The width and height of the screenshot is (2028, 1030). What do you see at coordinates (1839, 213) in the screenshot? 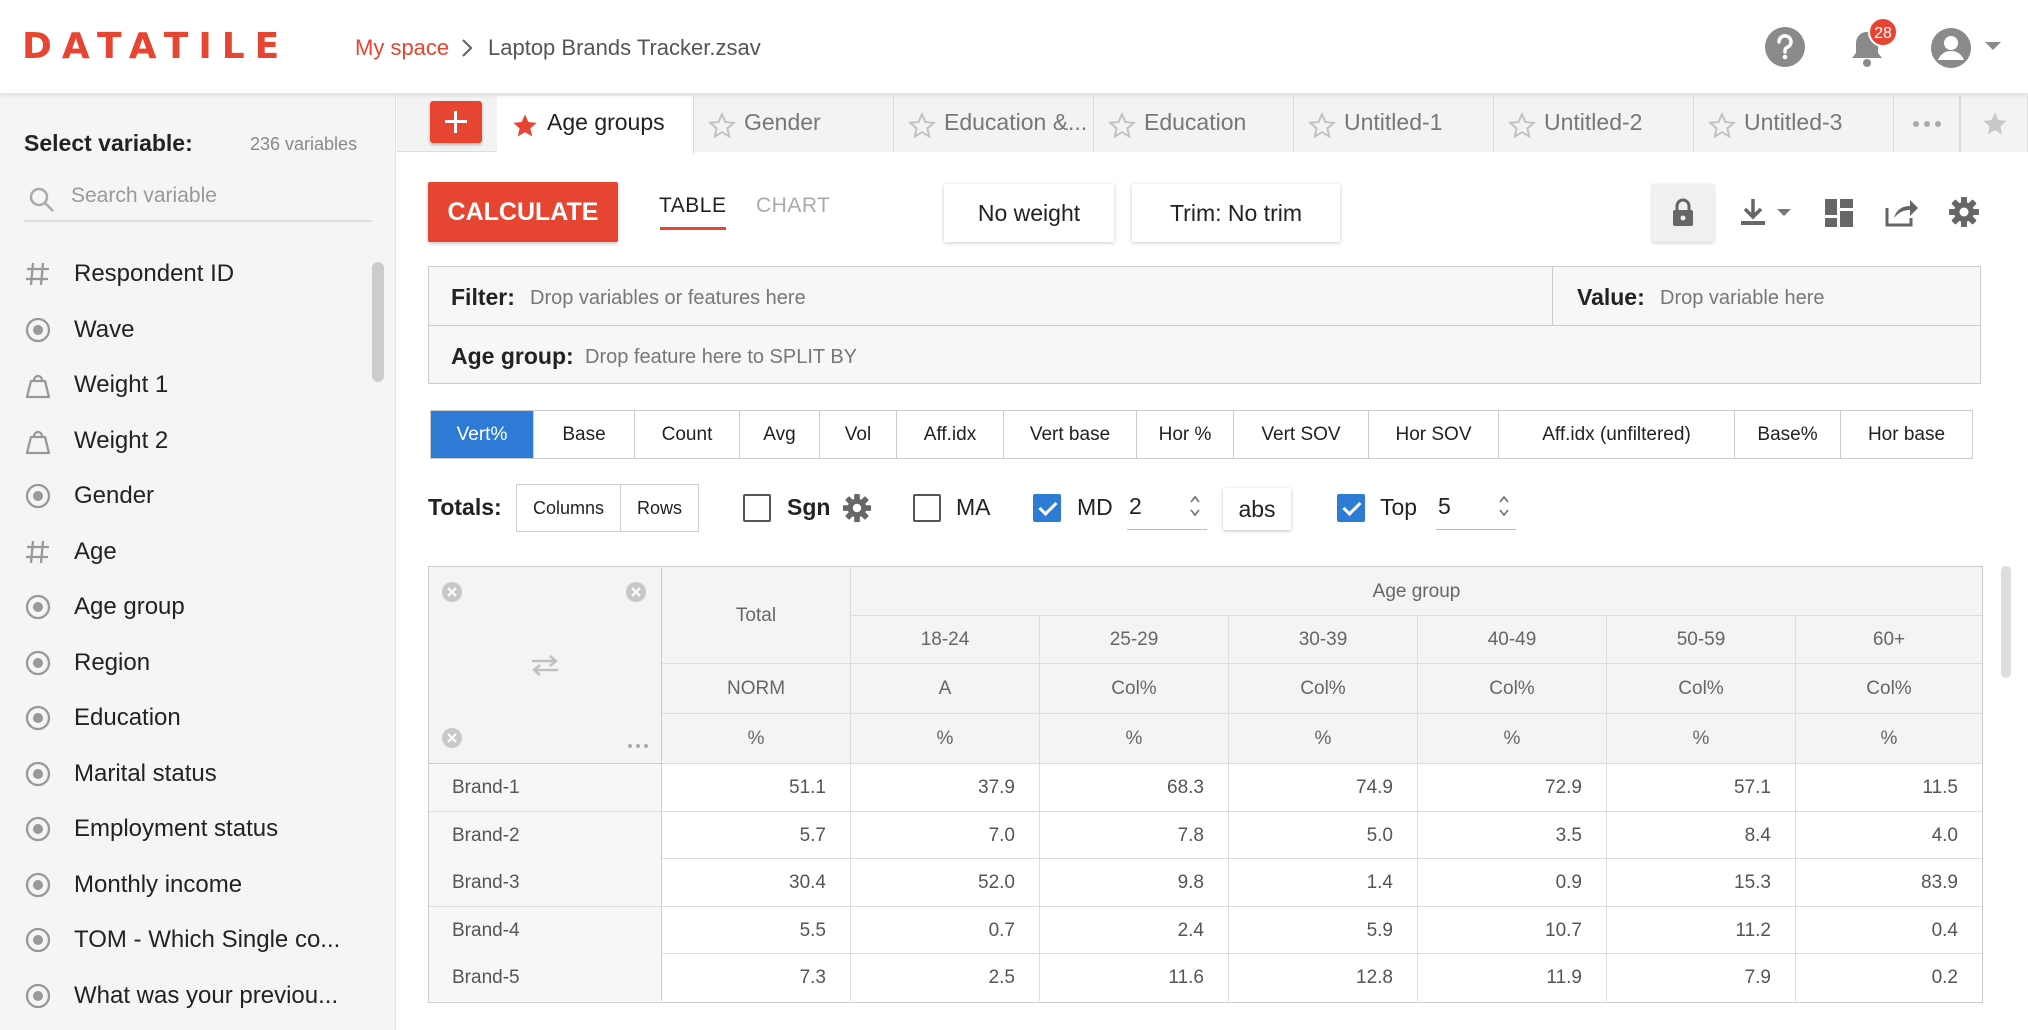
I see `dashboard-icon` at bounding box center [1839, 213].